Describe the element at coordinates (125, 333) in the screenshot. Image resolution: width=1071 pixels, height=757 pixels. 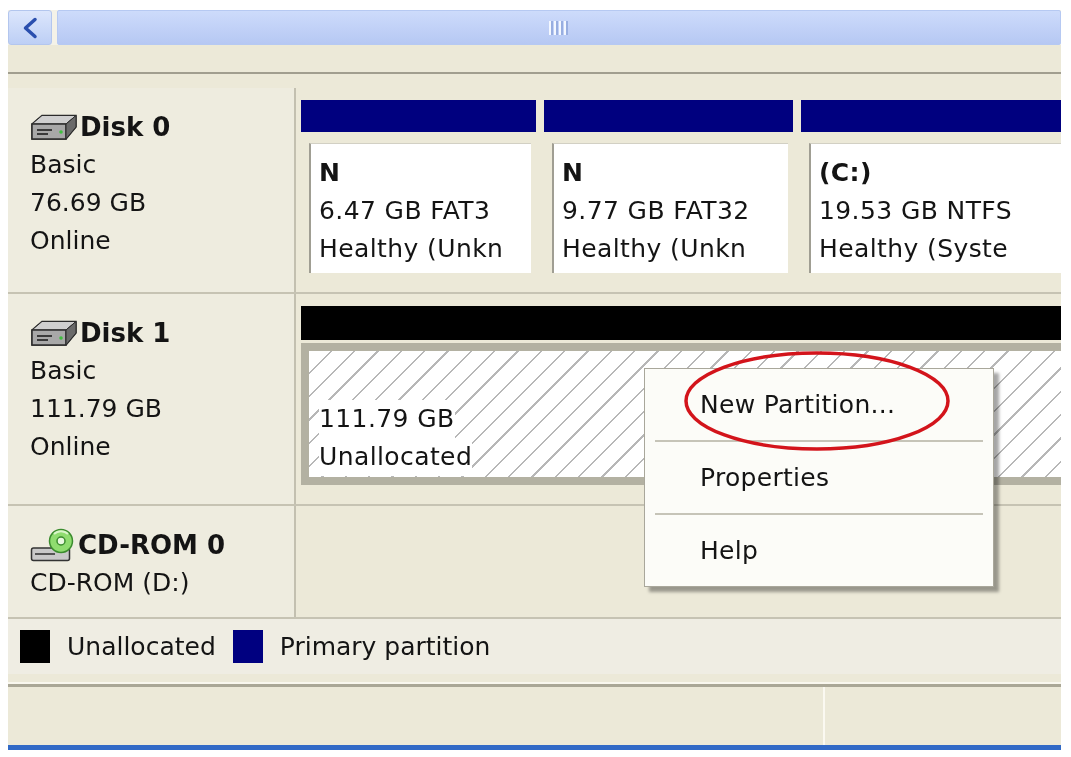
I see `disk-name: Disk 1` at that location.